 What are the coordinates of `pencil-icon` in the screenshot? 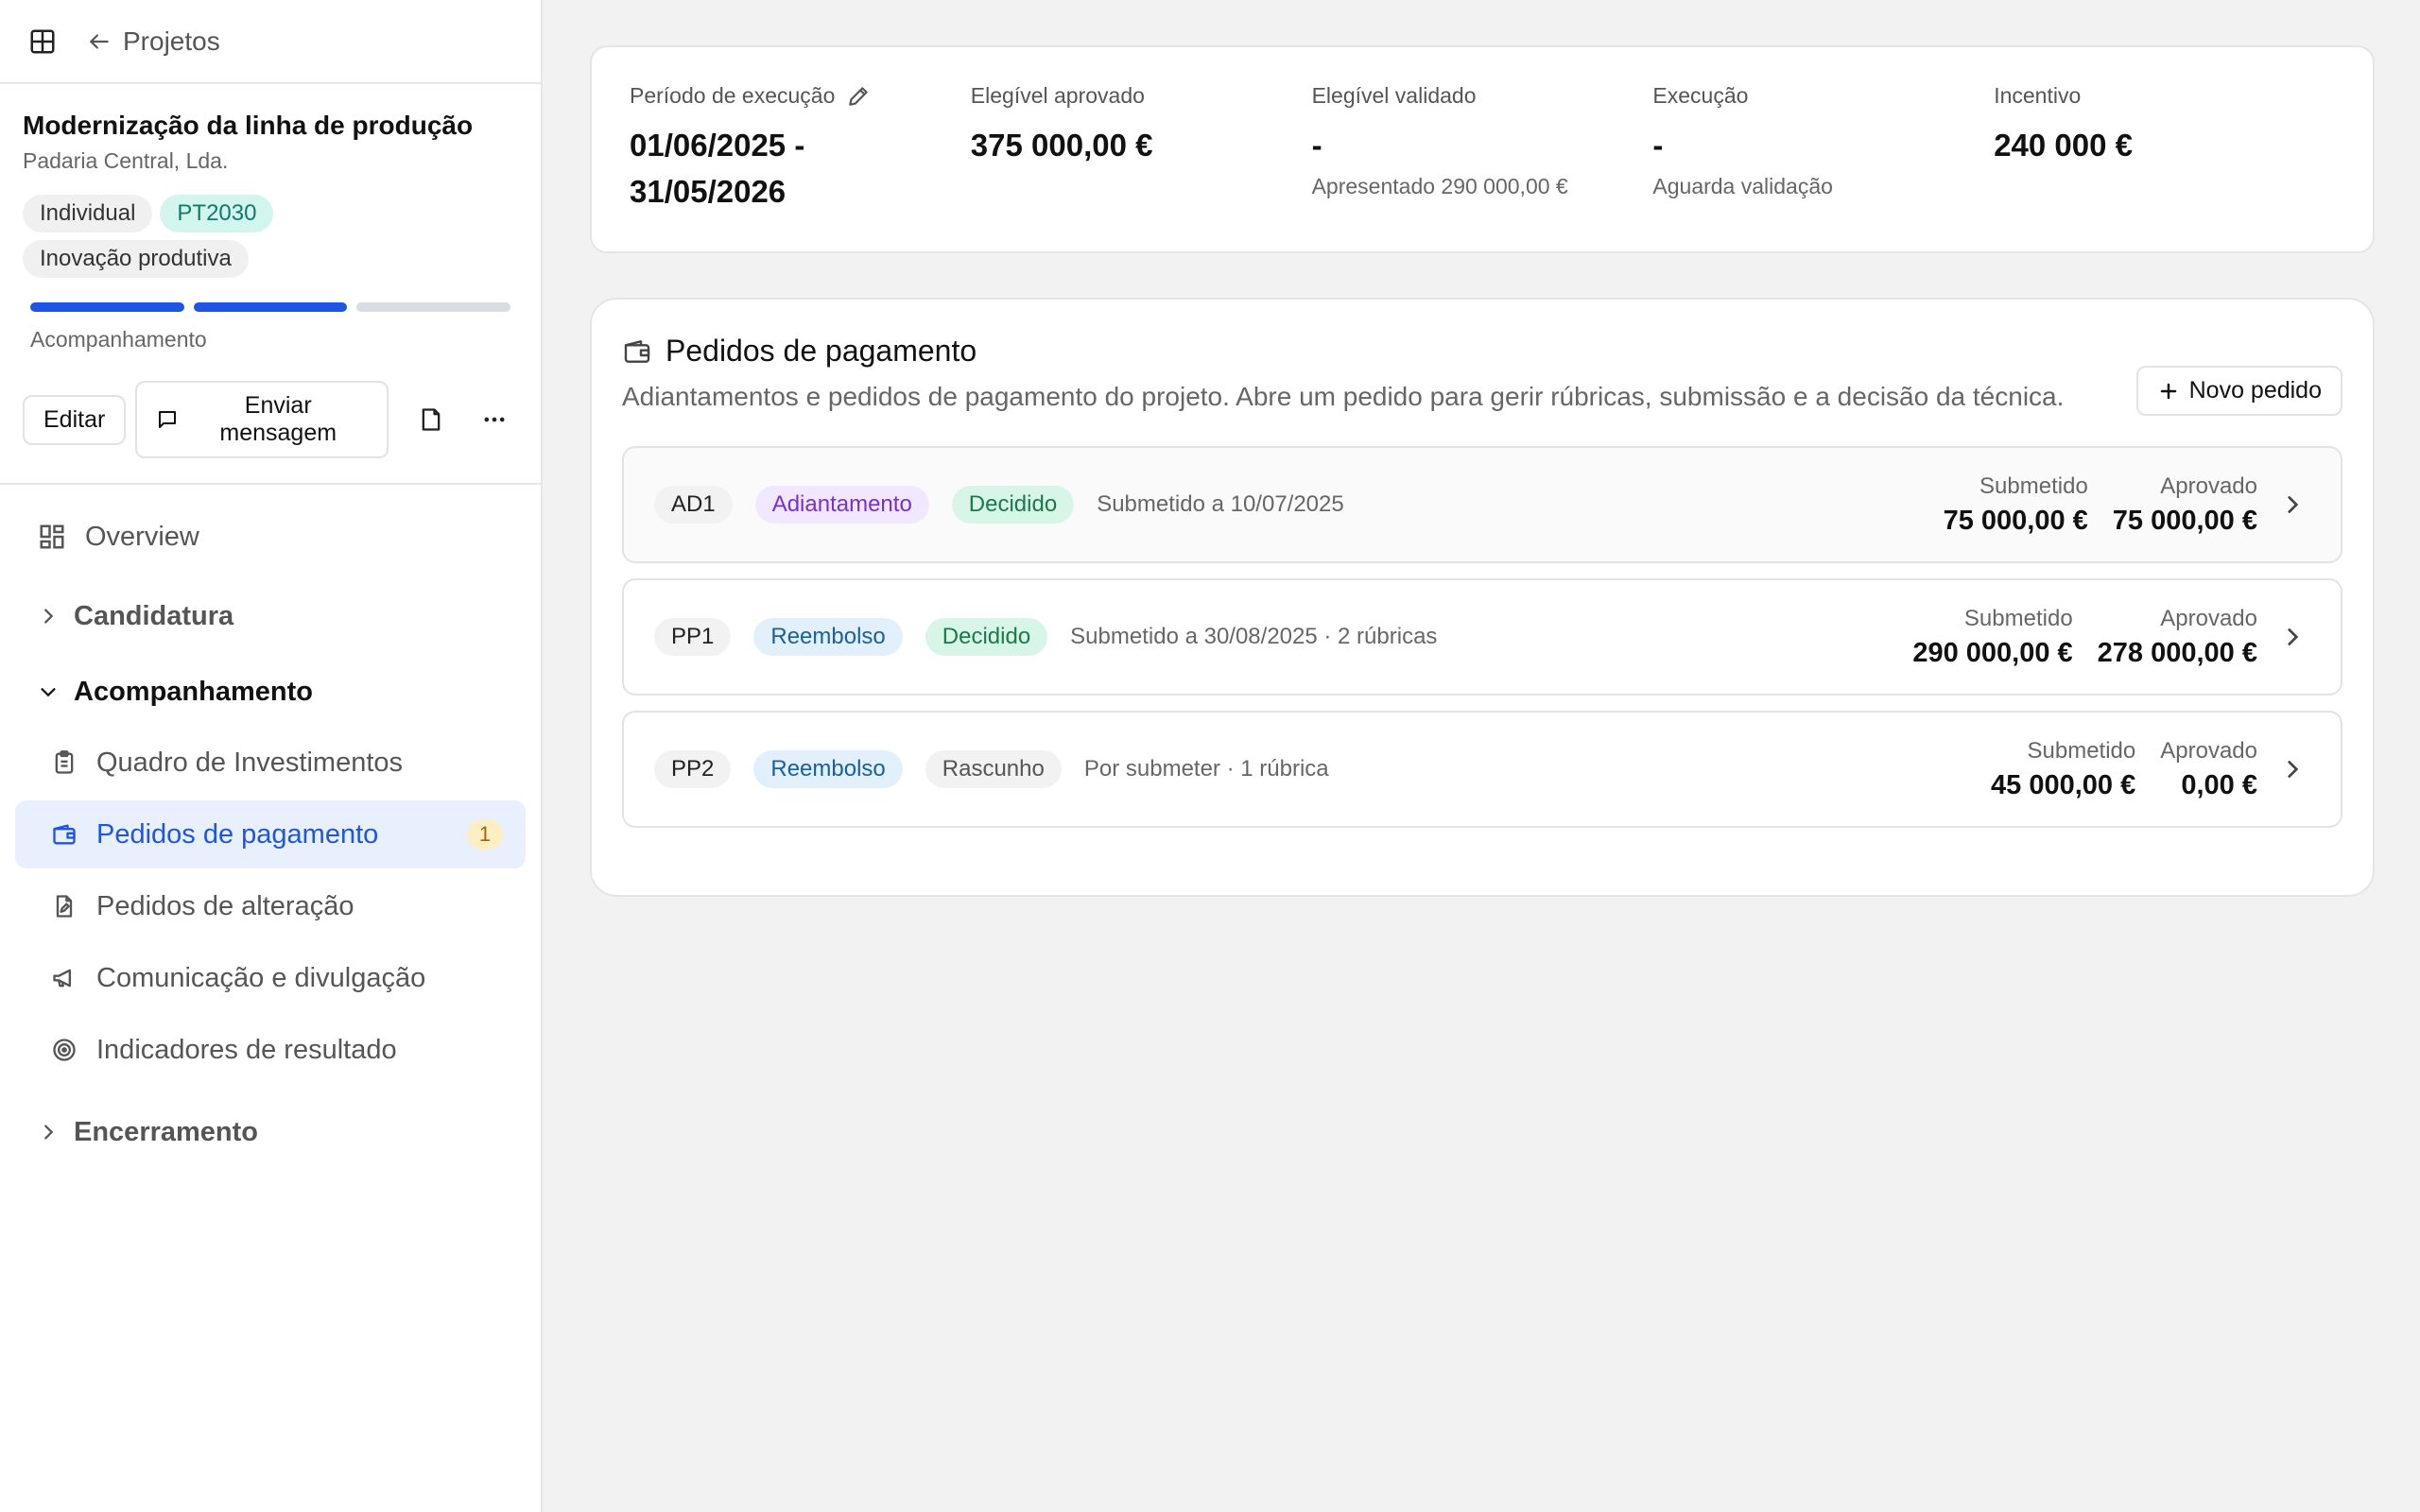 It's located at (858, 96).